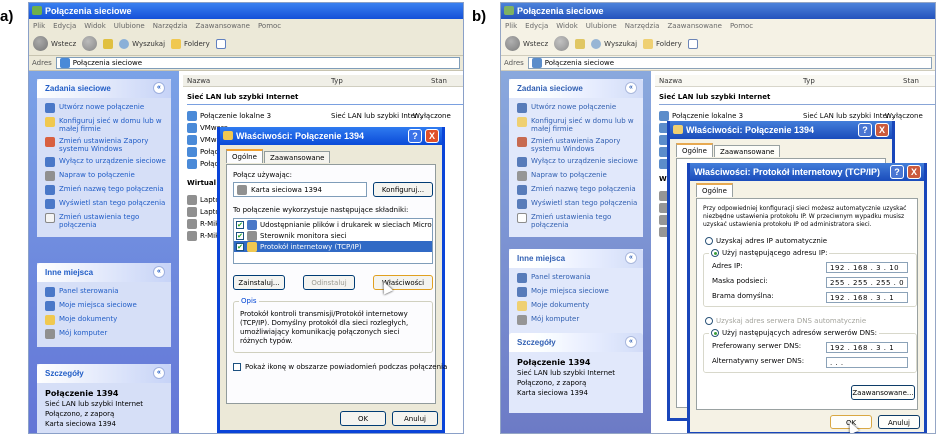  What do you see at coordinates (867, 282) in the screenshot?
I see `subnet-mask-field: 255 . 255 . 255 . 0` at bounding box center [867, 282].